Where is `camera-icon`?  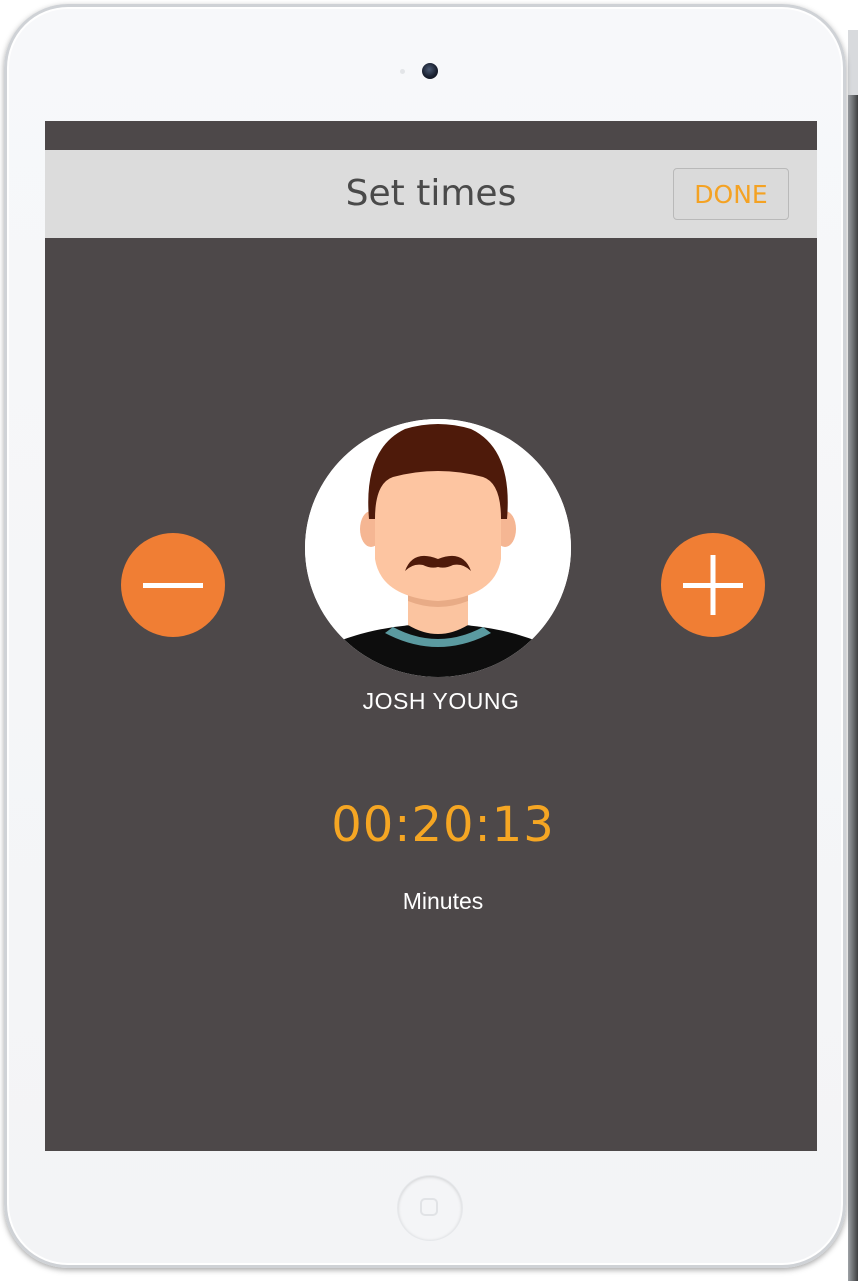 camera-icon is located at coordinates (430, 71).